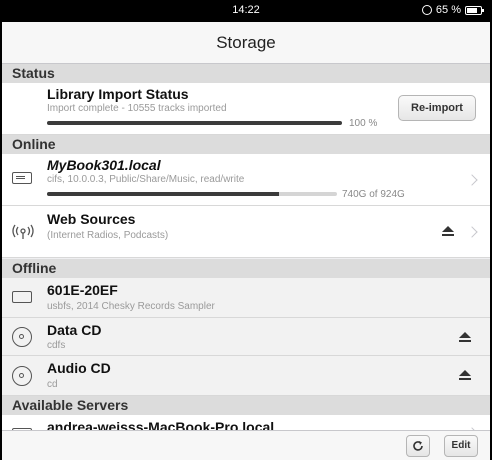 Image resolution: width=492 pixels, height=460 pixels. What do you see at coordinates (22, 297) in the screenshot?
I see `usb-drive-icon` at bounding box center [22, 297].